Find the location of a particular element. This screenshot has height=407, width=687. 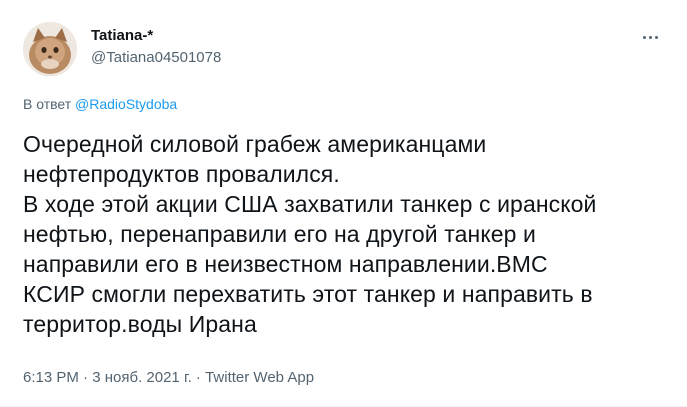

author-header: Tatiana-* @Tatiana04501078 is located at coordinates (156, 47).